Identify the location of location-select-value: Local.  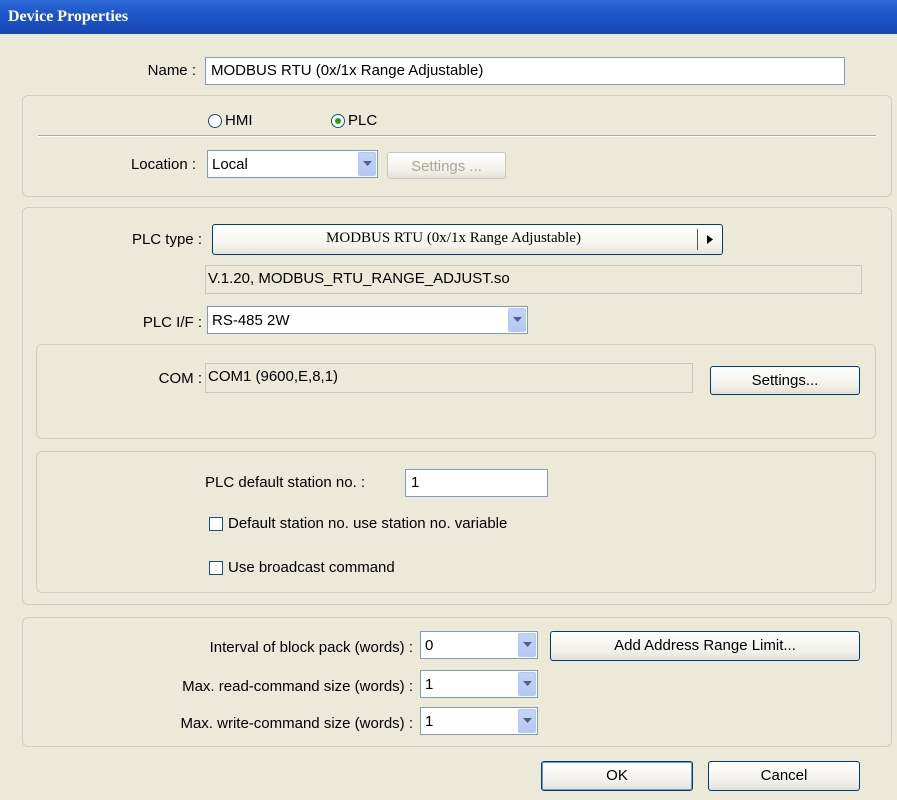
(230, 164).